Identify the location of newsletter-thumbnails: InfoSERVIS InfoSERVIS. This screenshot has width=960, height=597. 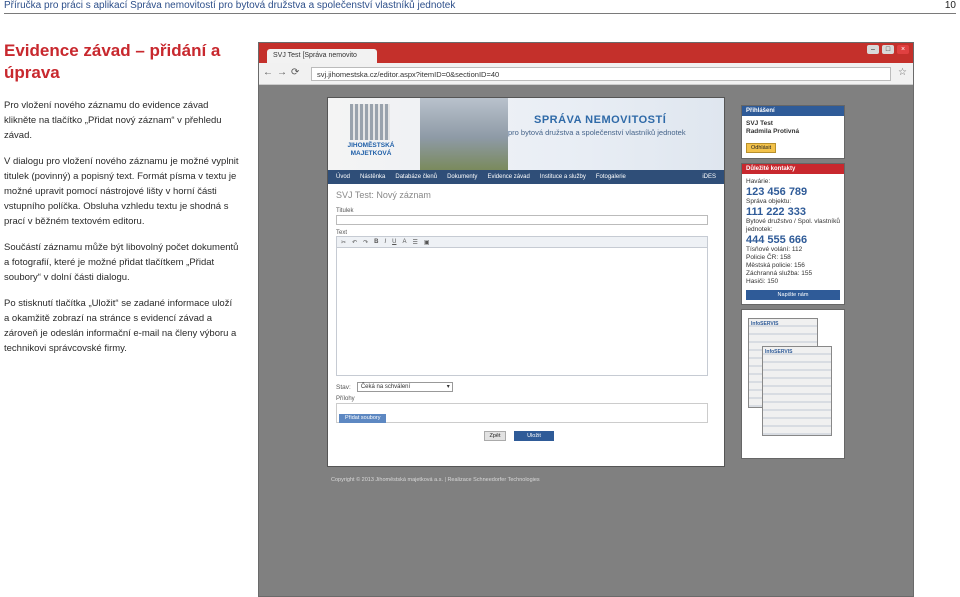
(793, 384).